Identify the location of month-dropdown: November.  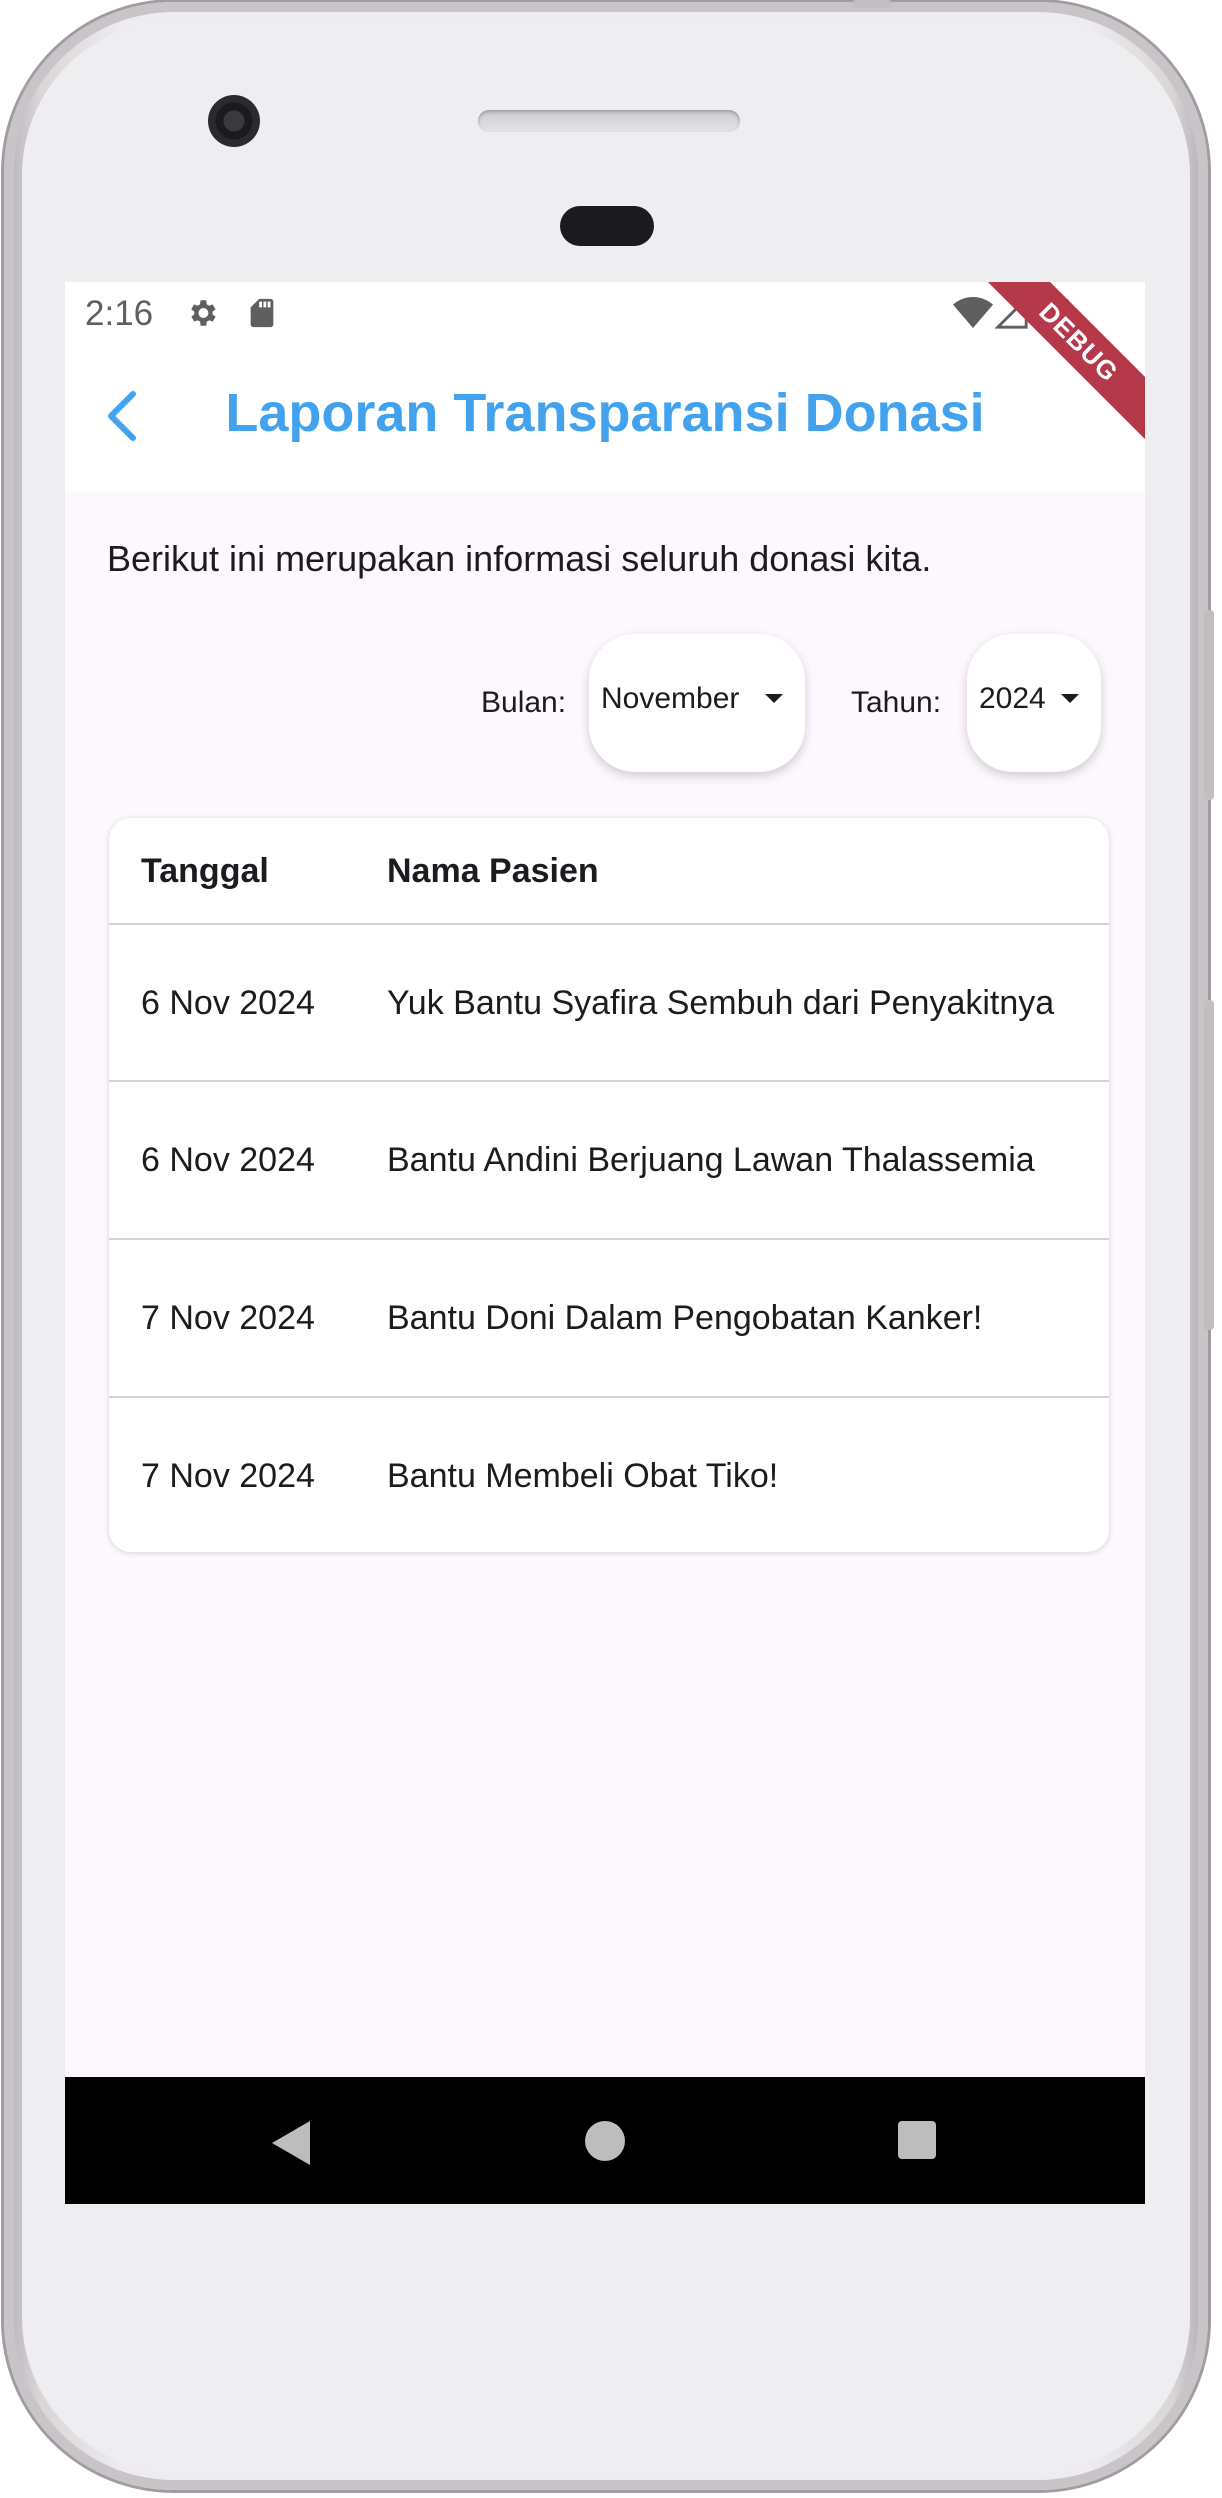
(697, 703).